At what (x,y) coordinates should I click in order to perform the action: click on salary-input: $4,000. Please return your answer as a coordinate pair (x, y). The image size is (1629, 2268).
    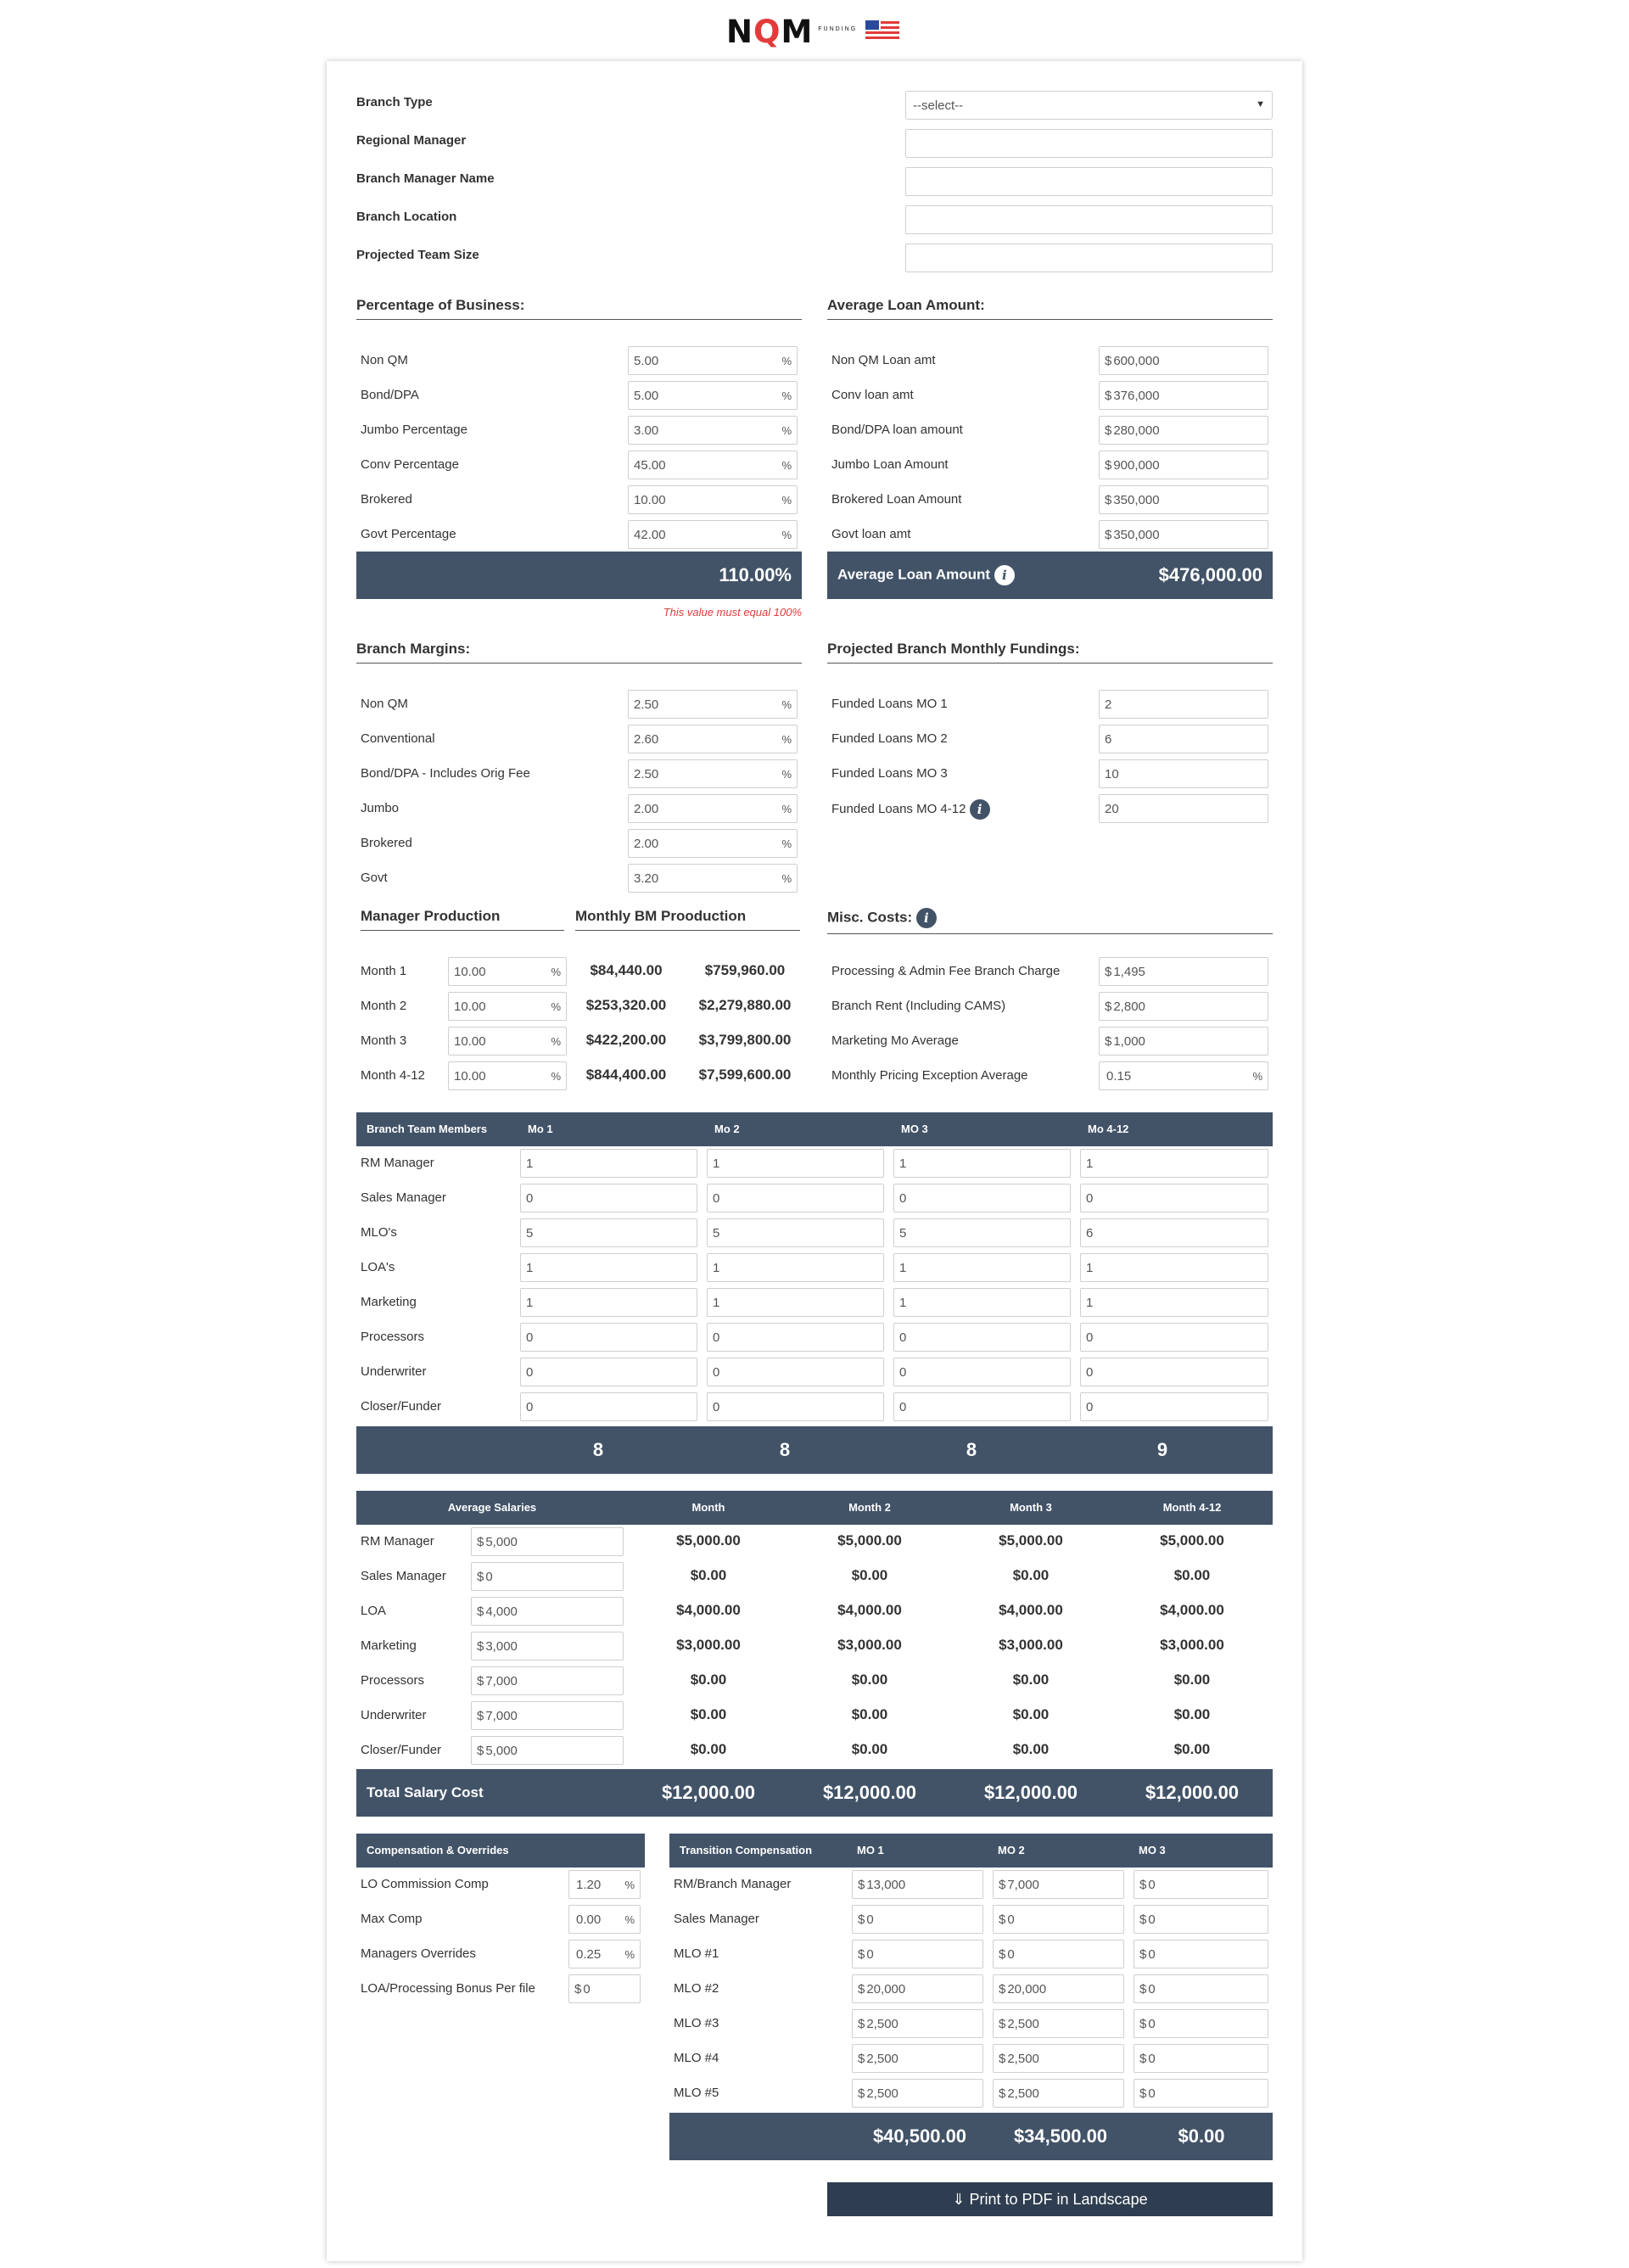
    Looking at the image, I should click on (547, 1611).